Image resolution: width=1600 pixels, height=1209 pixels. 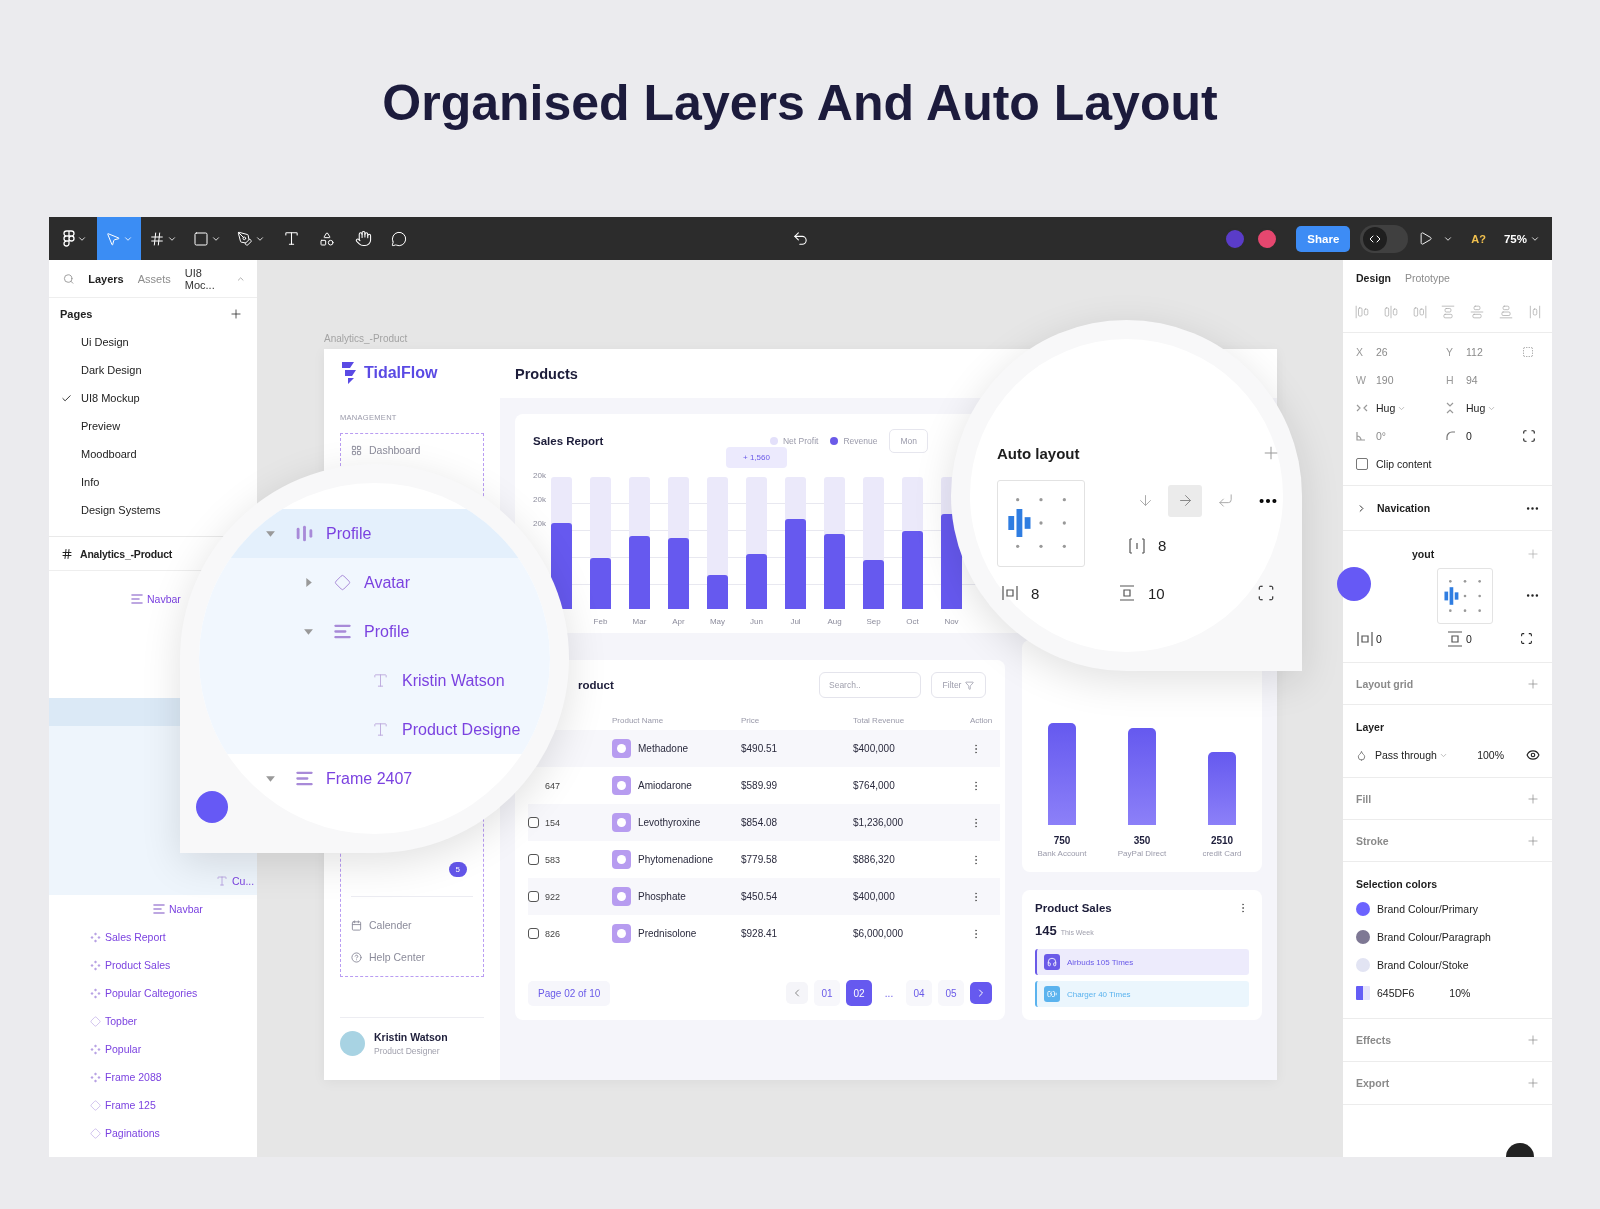 I want to click on page-item: Dark Design, so click(x=99, y=370).